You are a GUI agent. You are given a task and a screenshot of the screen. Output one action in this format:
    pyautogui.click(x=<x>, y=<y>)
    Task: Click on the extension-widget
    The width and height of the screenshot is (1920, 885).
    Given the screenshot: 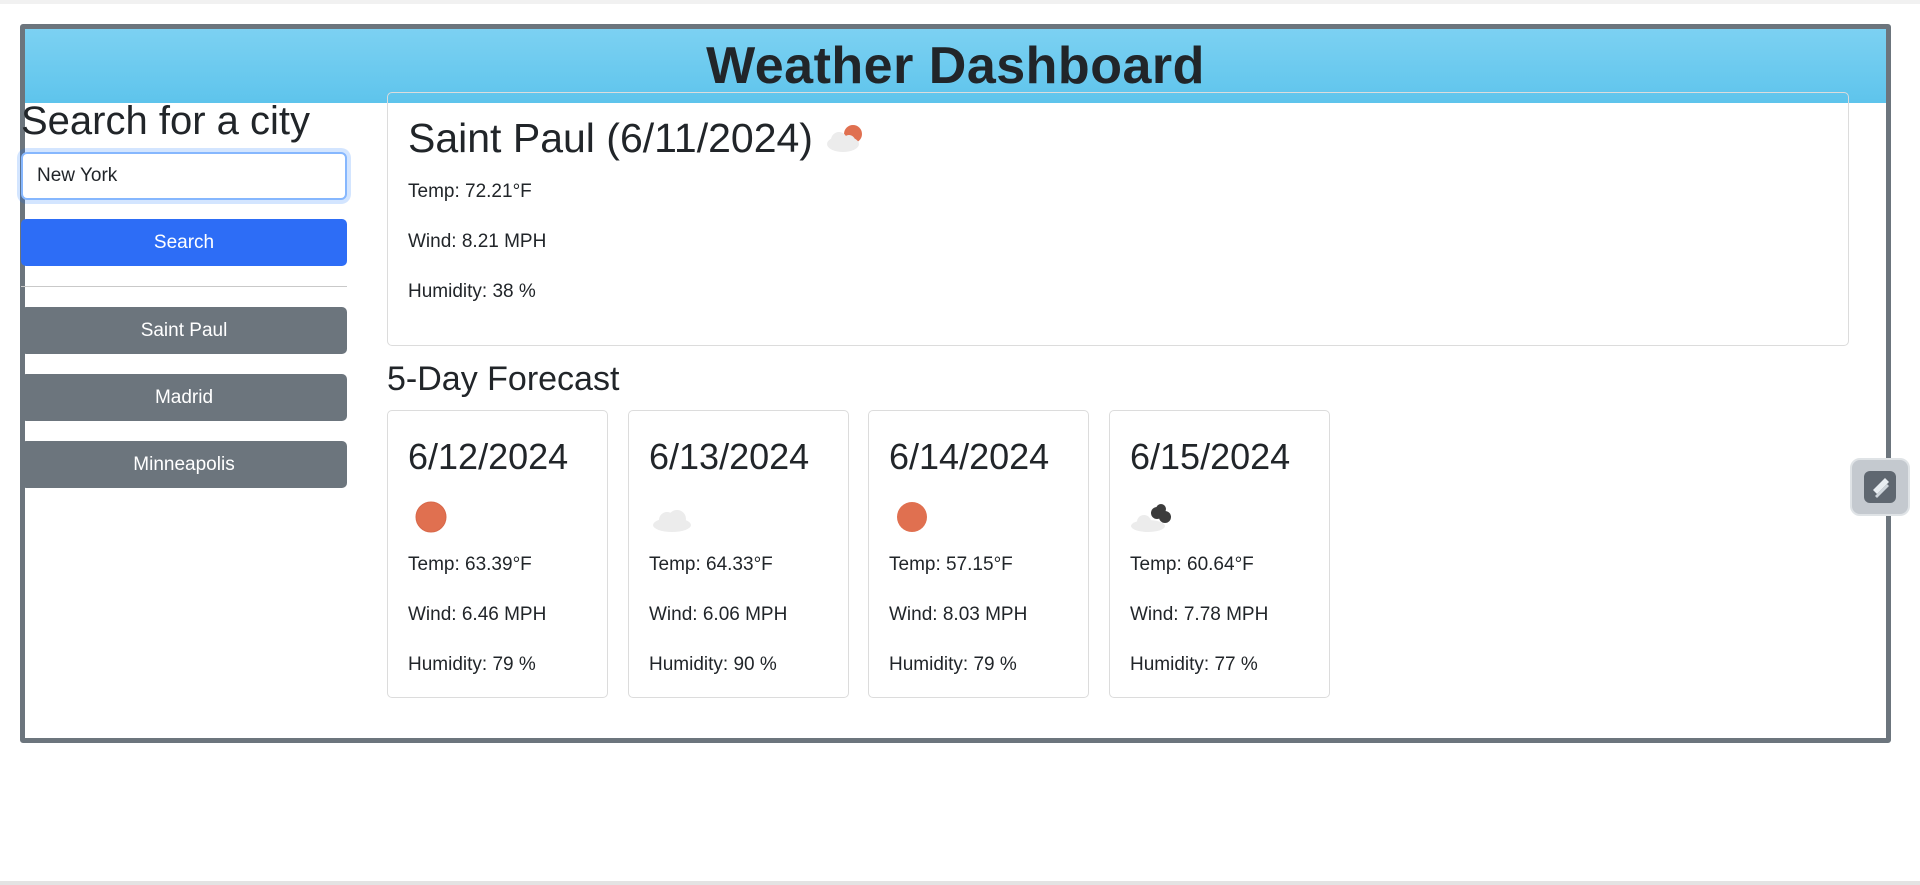 What is the action you would take?
    pyautogui.click(x=1880, y=487)
    